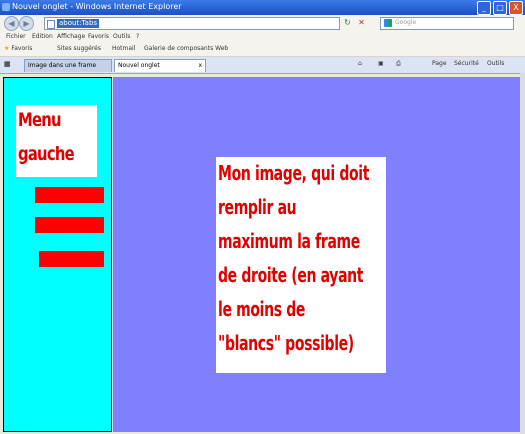 This screenshot has height=434, width=525. Describe the element at coordinates (62, 65) in the screenshot. I see `tab-label: Image dans une frame` at that location.